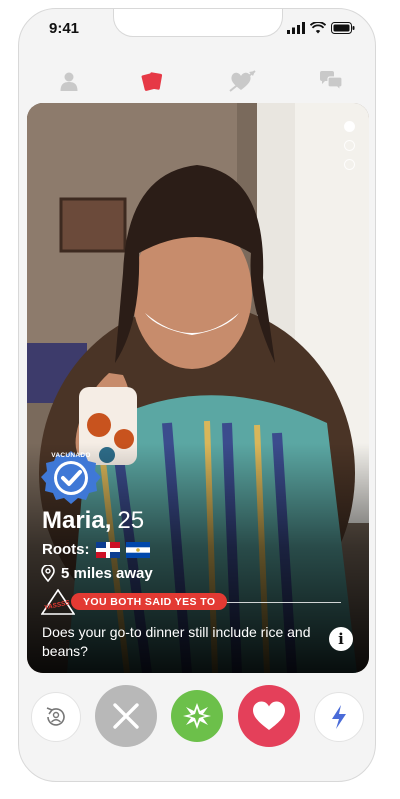  Describe the element at coordinates (137, 549) in the screenshot. I see `el-salvador-flag` at that location.